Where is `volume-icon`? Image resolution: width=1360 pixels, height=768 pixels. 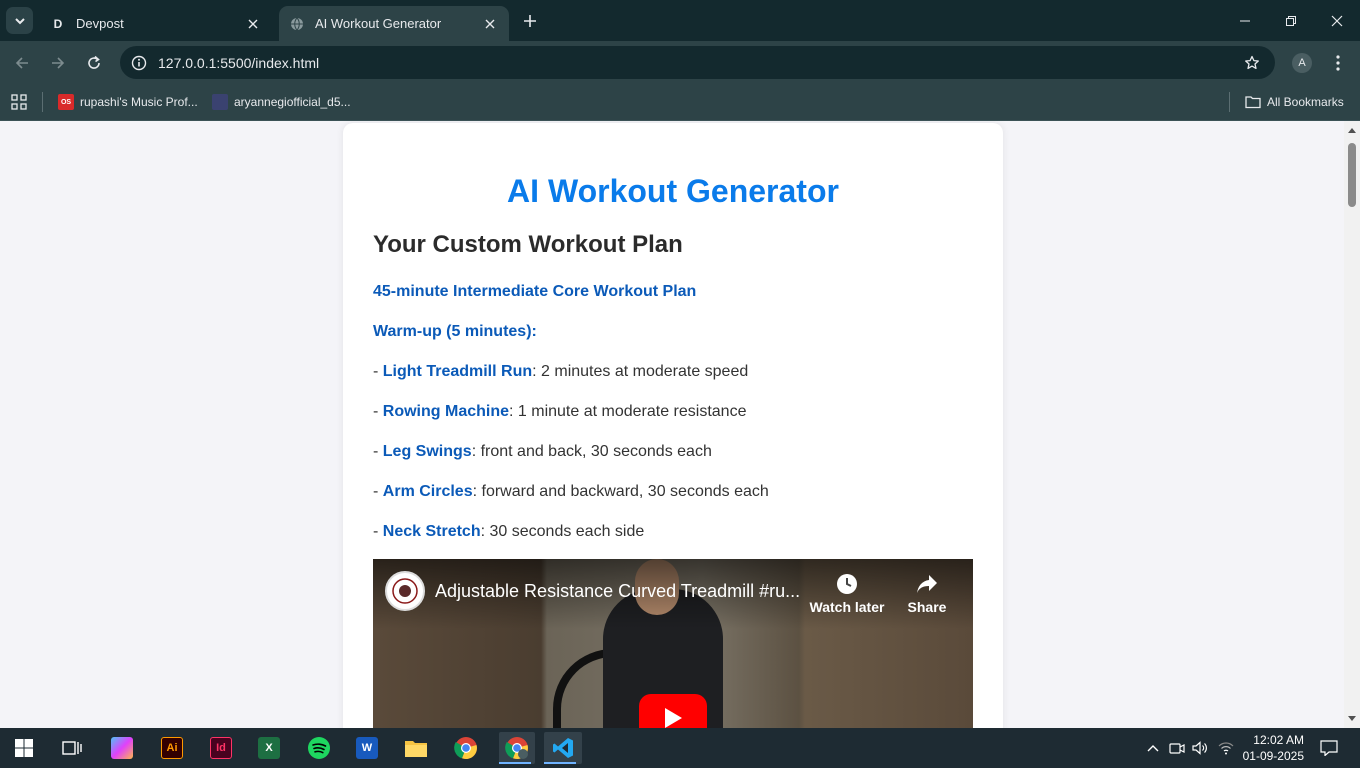 volume-icon is located at coordinates (1200, 748).